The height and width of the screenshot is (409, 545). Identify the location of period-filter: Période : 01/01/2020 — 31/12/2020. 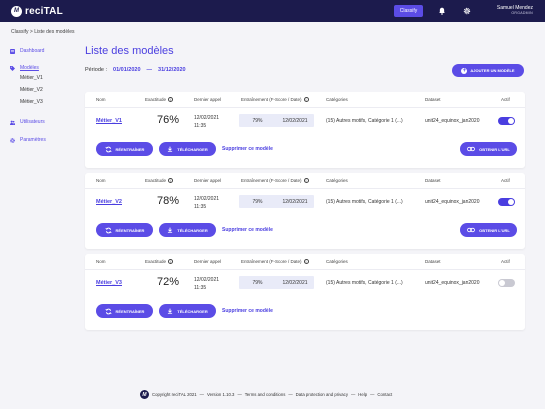
(135, 70).